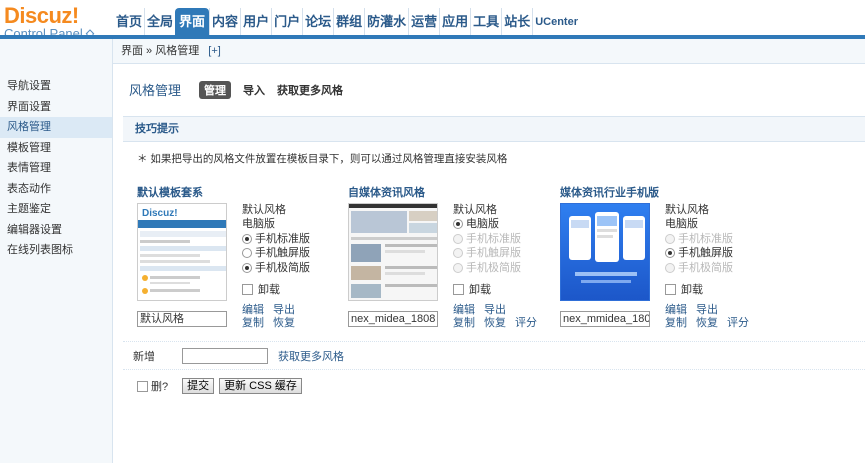 The width and height of the screenshot is (865, 463). Describe the element at coordinates (56, 168) in the screenshot. I see `sidebar-item-4: 表情管理` at that location.